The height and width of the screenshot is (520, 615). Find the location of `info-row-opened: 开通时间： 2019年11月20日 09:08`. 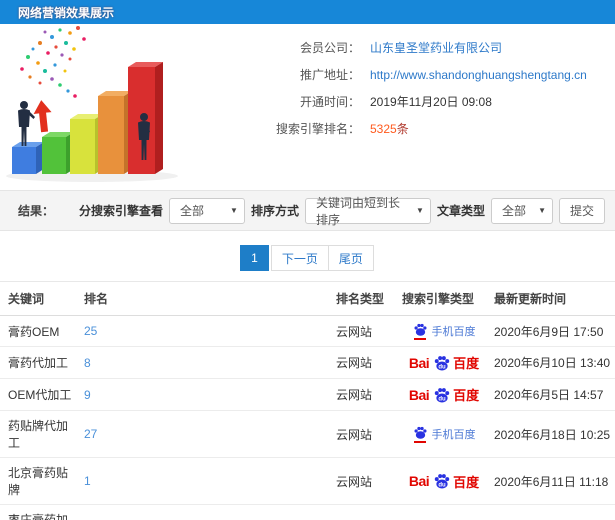

info-row-opened: 开通时间： 2019年11月20日 09:08 is located at coordinates (403, 101).